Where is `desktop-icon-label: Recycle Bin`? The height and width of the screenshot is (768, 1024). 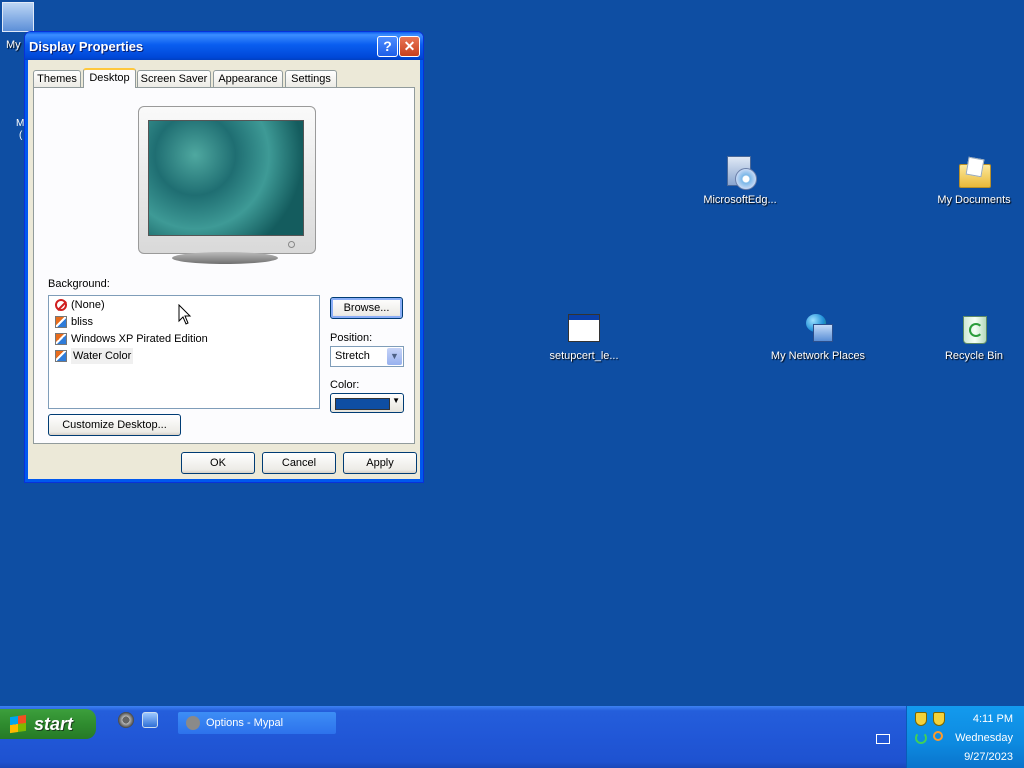
desktop-icon-label: Recycle Bin is located at coordinates (974, 356).